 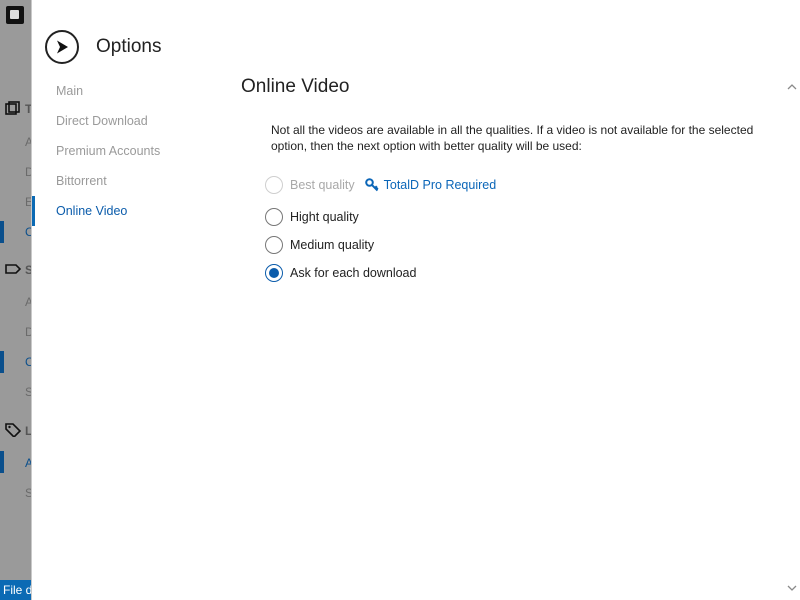 I want to click on copy-icon, so click(x=12, y=108).